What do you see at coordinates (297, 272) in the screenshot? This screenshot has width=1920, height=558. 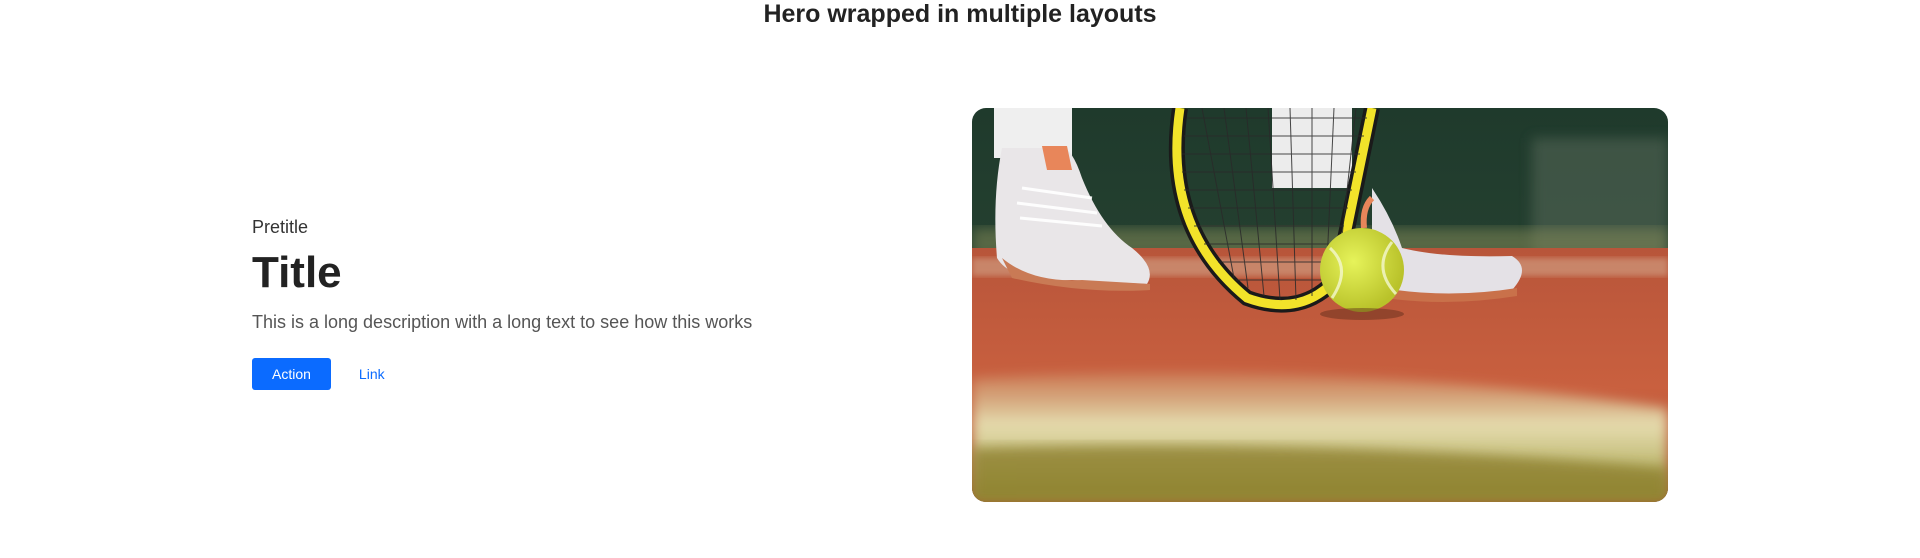 I see `hero-title: Title` at bounding box center [297, 272].